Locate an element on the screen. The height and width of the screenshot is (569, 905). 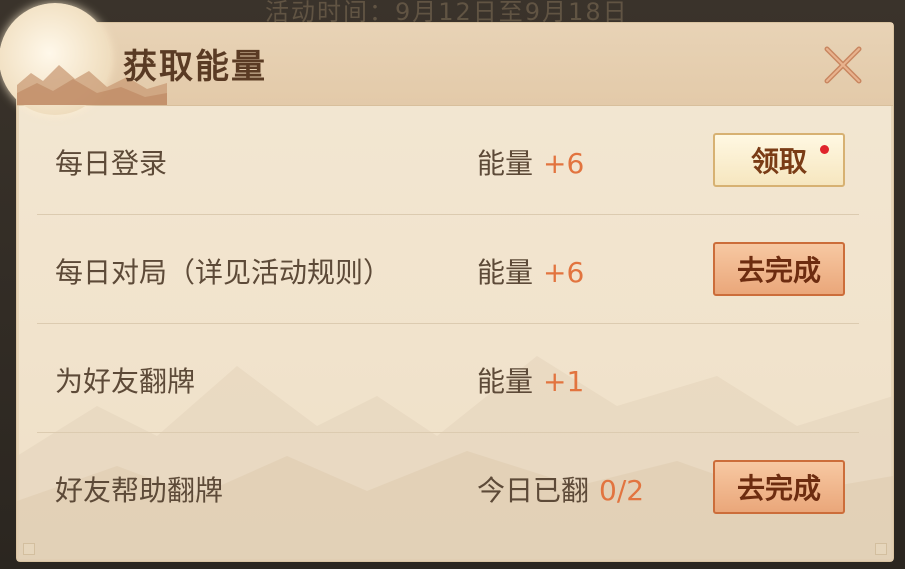
close-button is located at coordinates (843, 65).